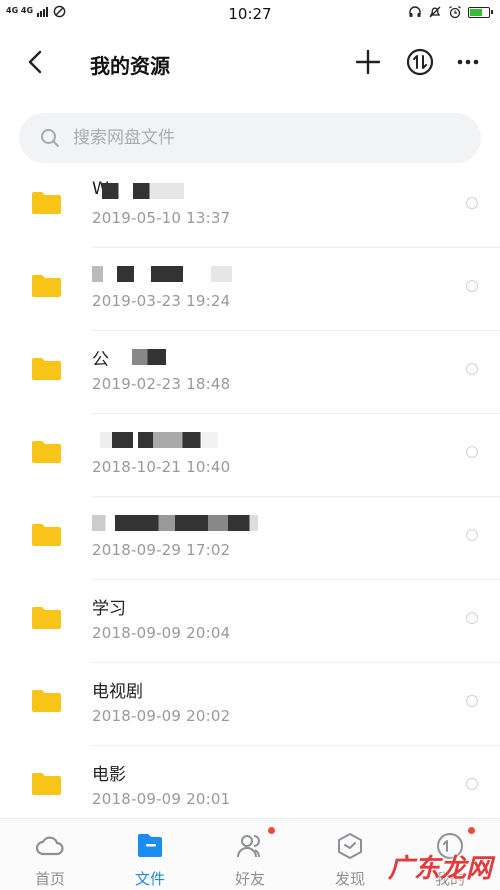 The width and height of the screenshot is (500, 890). Describe the element at coordinates (350, 846) in the screenshot. I see `discover-icon` at that location.